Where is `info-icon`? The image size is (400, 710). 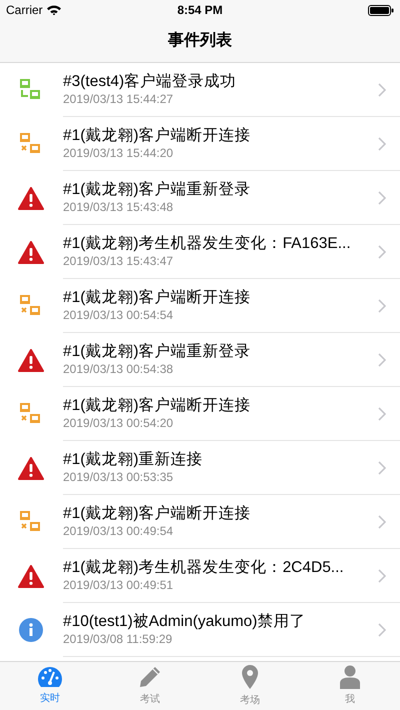
info-icon is located at coordinates (30, 630).